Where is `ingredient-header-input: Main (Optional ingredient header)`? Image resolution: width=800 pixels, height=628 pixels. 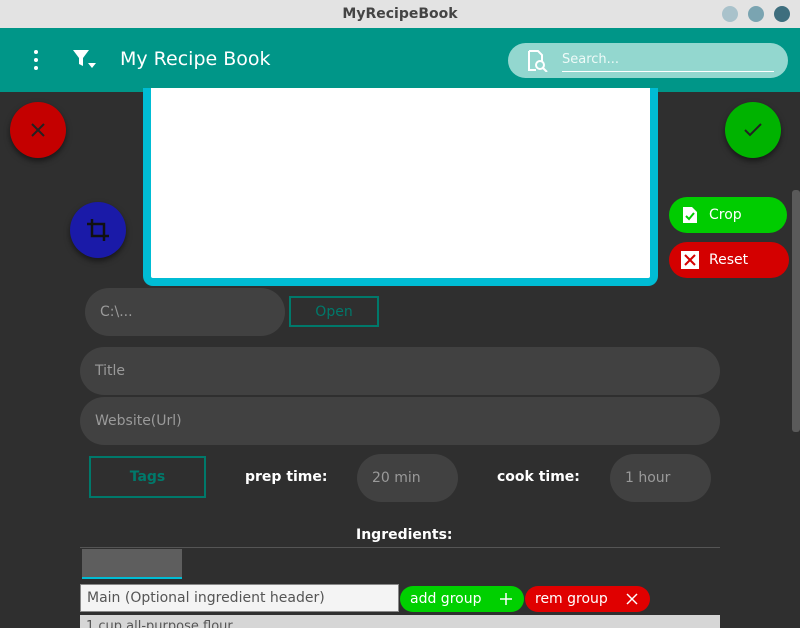 ingredient-header-input: Main (Optional ingredient header) is located at coordinates (239, 598).